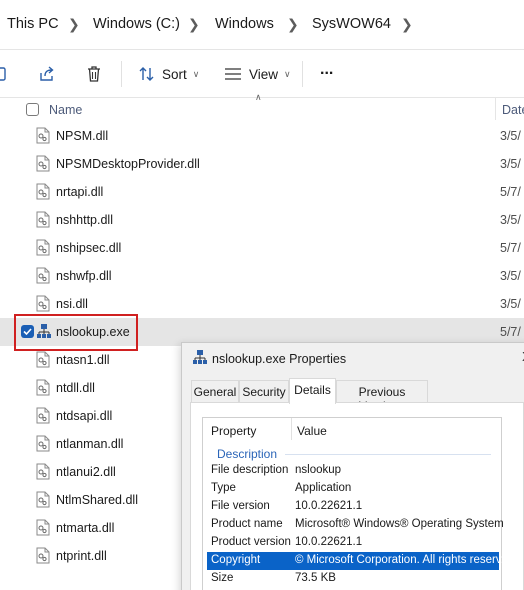  I want to click on property-row: Product version 10.0.22621.1, so click(353, 543).